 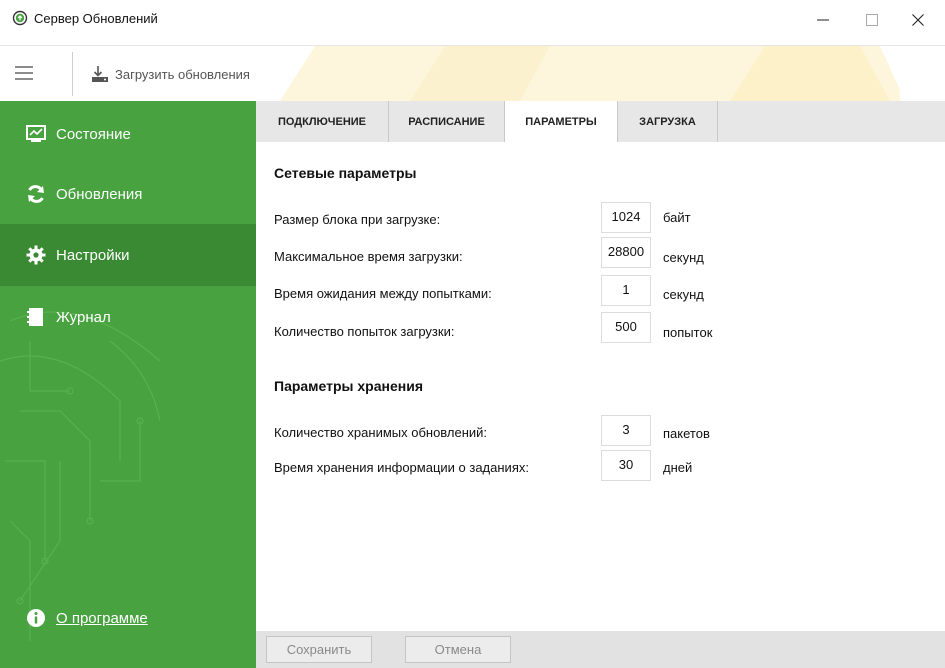 What do you see at coordinates (688, 332) in the screenshot?
I see `retry-count-unit: попыток` at bounding box center [688, 332].